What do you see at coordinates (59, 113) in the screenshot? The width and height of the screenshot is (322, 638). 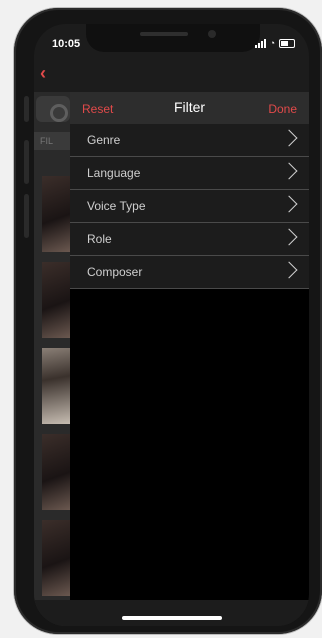 I see `search-icon` at bounding box center [59, 113].